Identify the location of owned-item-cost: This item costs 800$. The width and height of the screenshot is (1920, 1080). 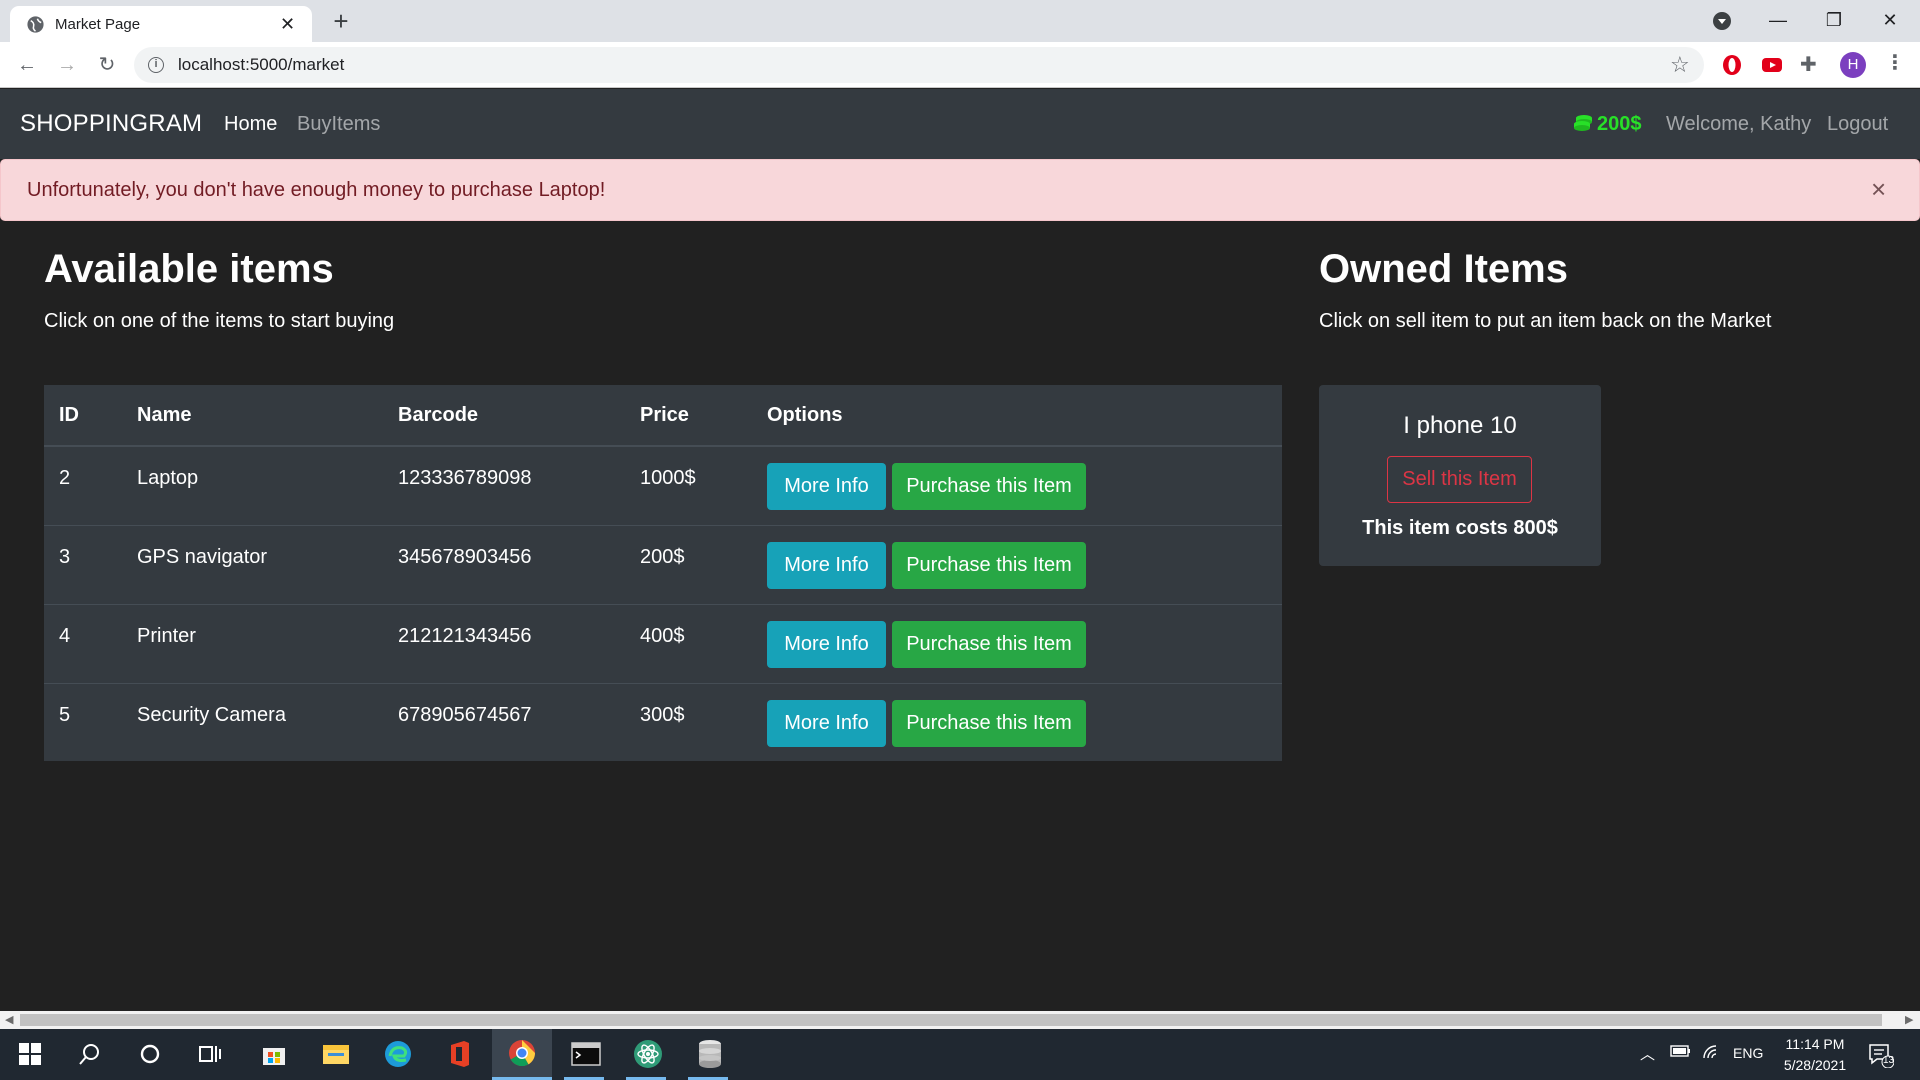
(1460, 528).